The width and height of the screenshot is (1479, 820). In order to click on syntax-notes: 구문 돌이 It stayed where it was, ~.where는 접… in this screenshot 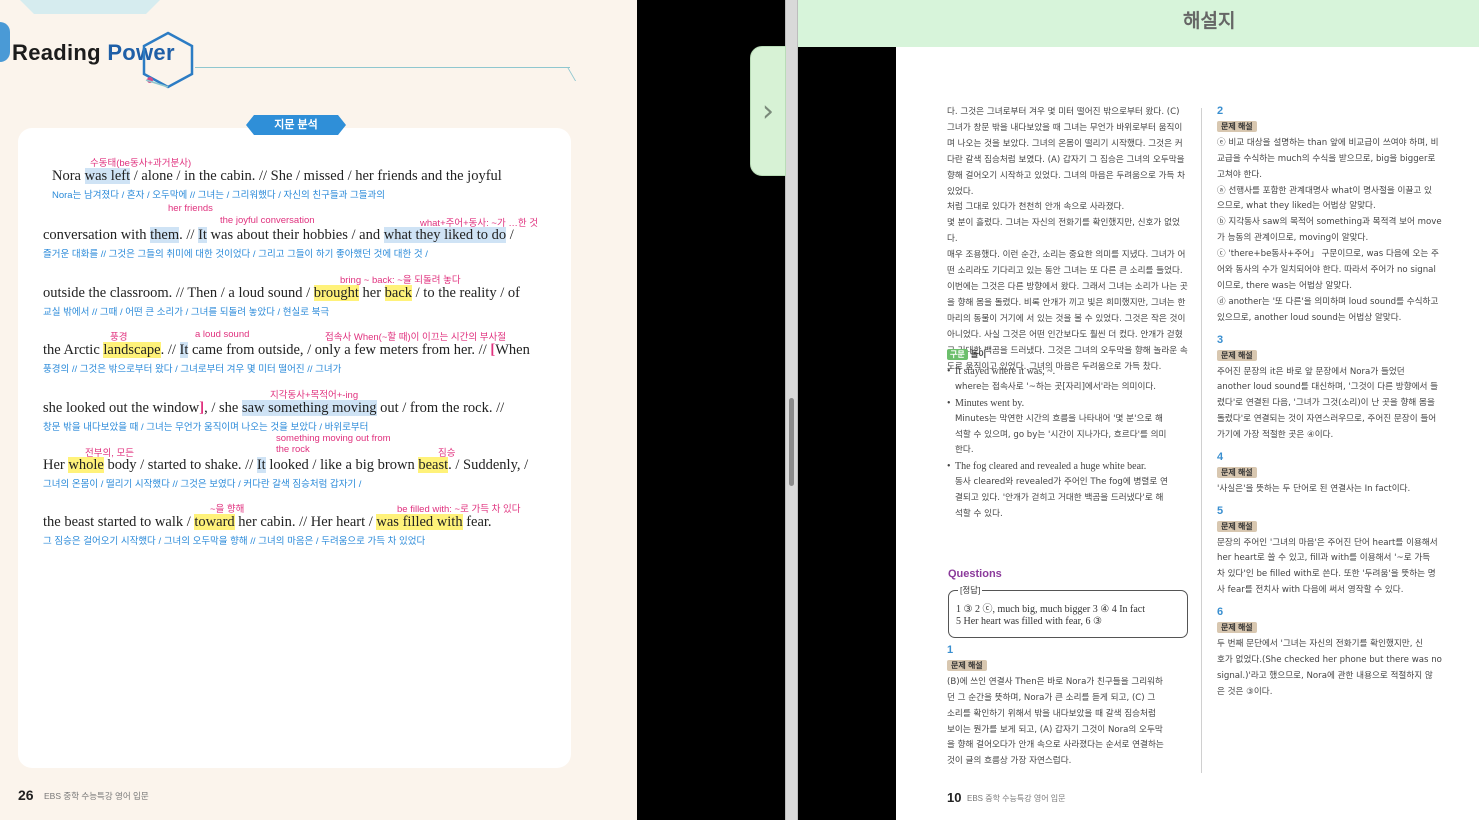, I will do `click(1068, 435)`.